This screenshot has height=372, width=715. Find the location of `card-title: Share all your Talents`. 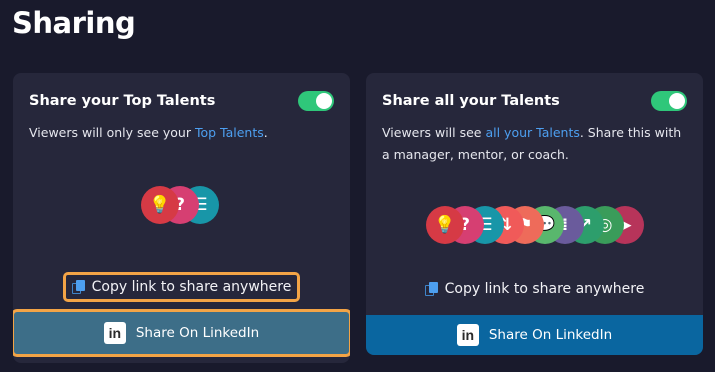

card-title: Share all your Talents is located at coordinates (471, 101).